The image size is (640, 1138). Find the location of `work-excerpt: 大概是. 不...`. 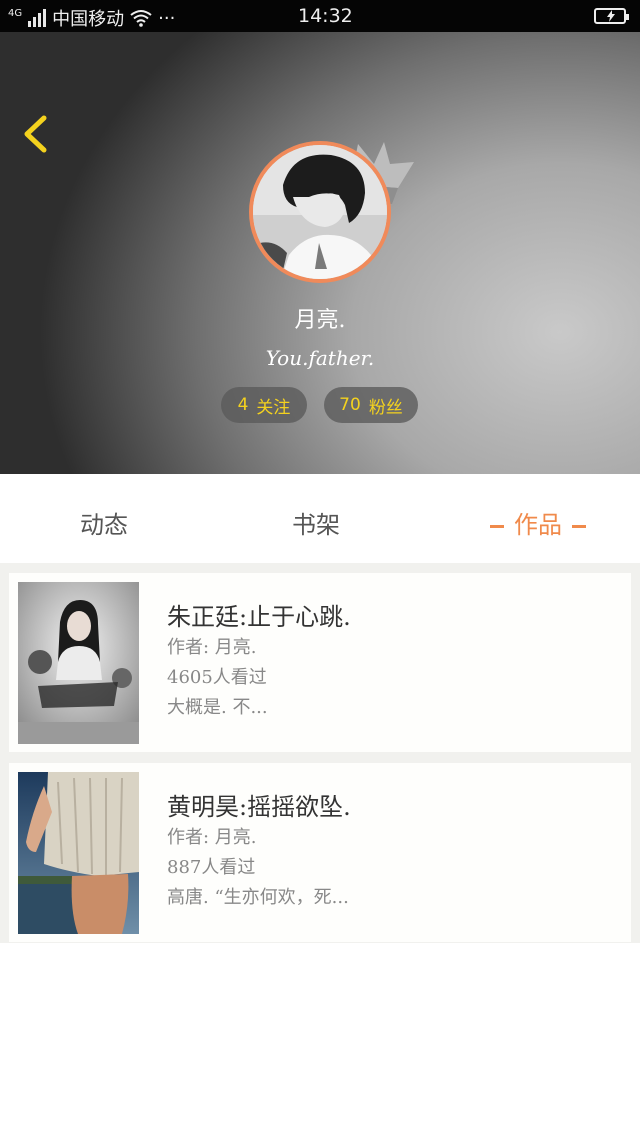

work-excerpt: 大概是. 不... is located at coordinates (217, 707).